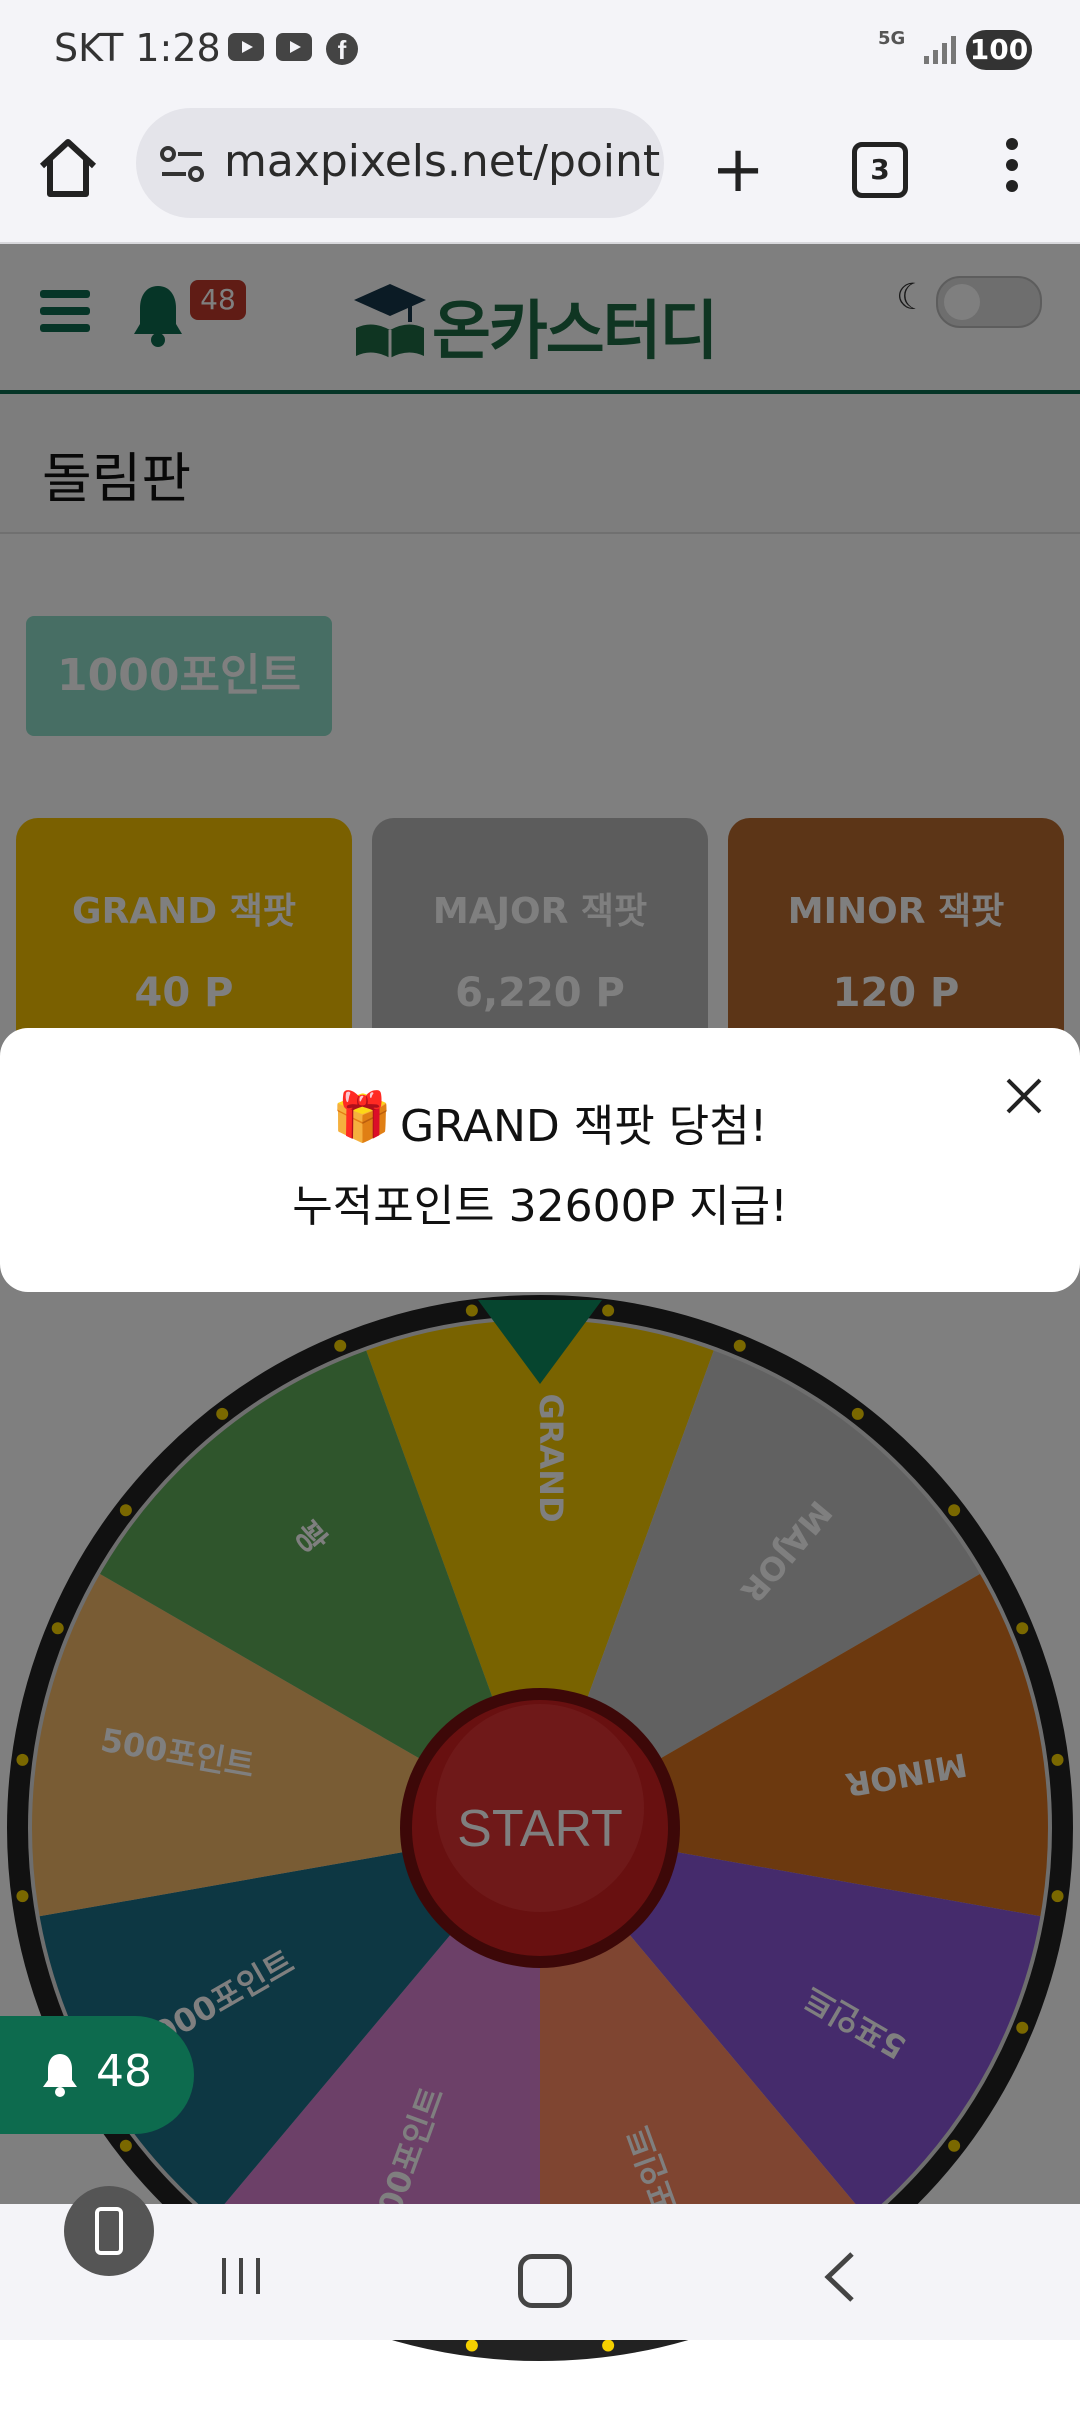 The width and height of the screenshot is (1080, 2434). Describe the element at coordinates (442, 161) in the screenshot. I see `url-text: maxpixels.net/pointz` at that location.